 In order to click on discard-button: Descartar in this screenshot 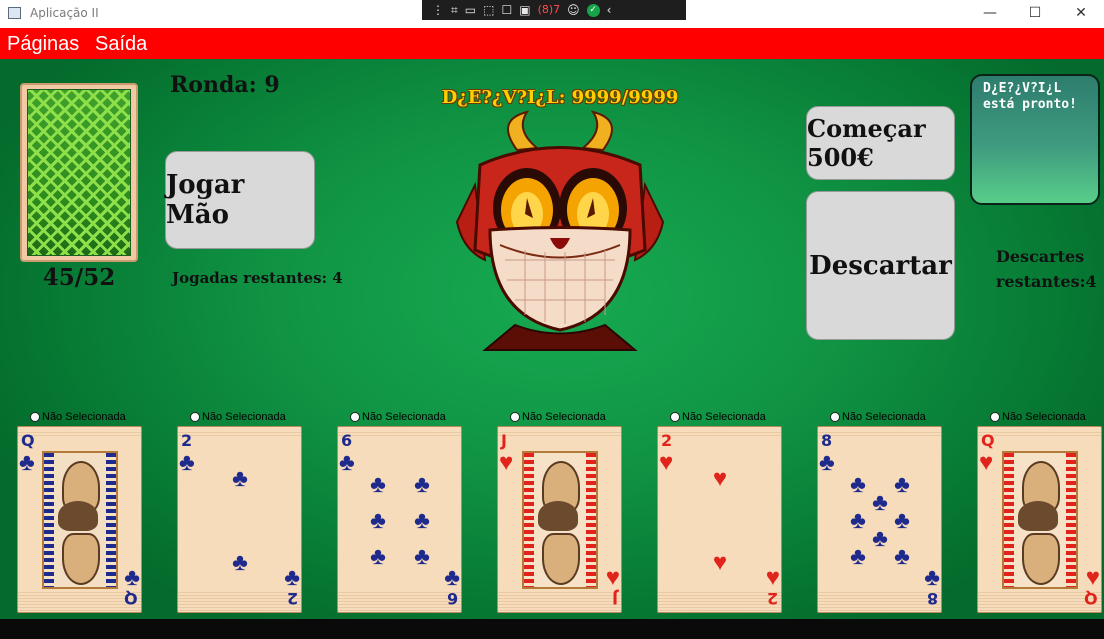, I will do `click(880, 265)`.